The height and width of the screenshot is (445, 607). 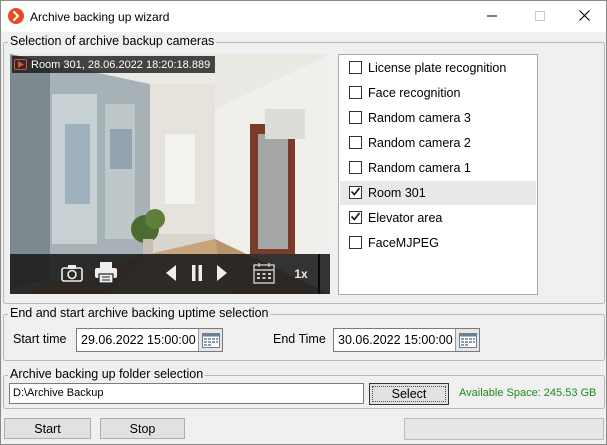 I want to click on camera-item-facemjpeg: FaceMJPEG, so click(x=438, y=243).